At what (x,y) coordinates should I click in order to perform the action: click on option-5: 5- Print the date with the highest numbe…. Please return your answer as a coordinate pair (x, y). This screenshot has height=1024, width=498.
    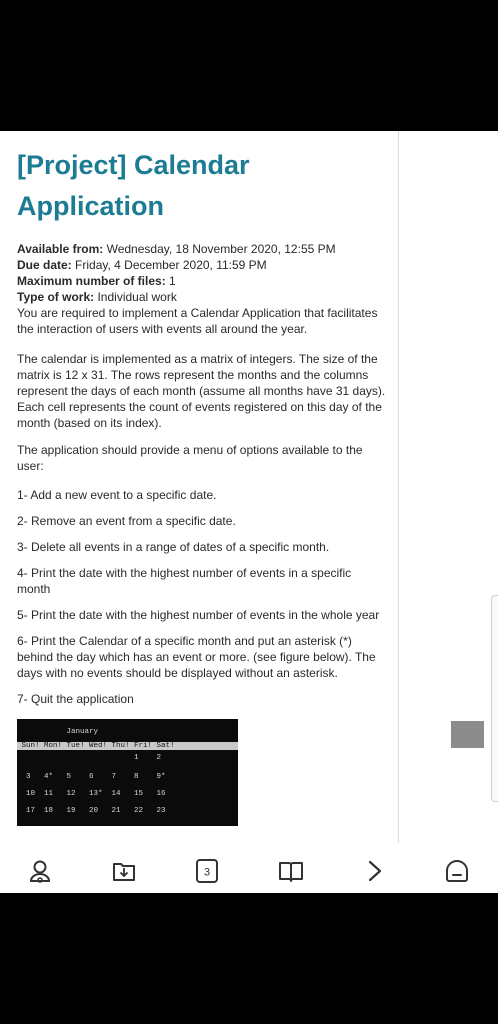
    Looking at the image, I should click on (198, 615).